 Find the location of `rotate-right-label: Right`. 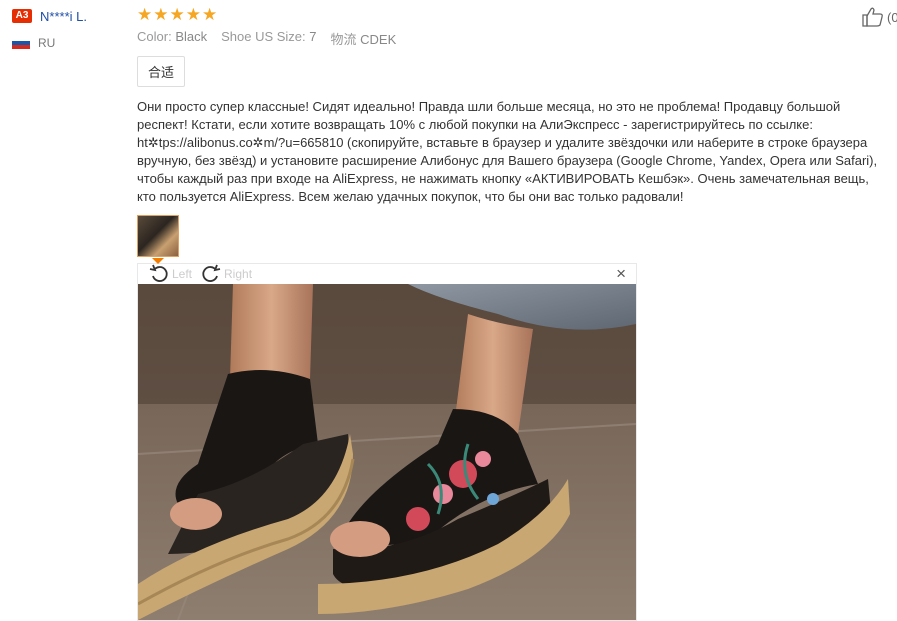

rotate-right-label: Right is located at coordinates (238, 274).